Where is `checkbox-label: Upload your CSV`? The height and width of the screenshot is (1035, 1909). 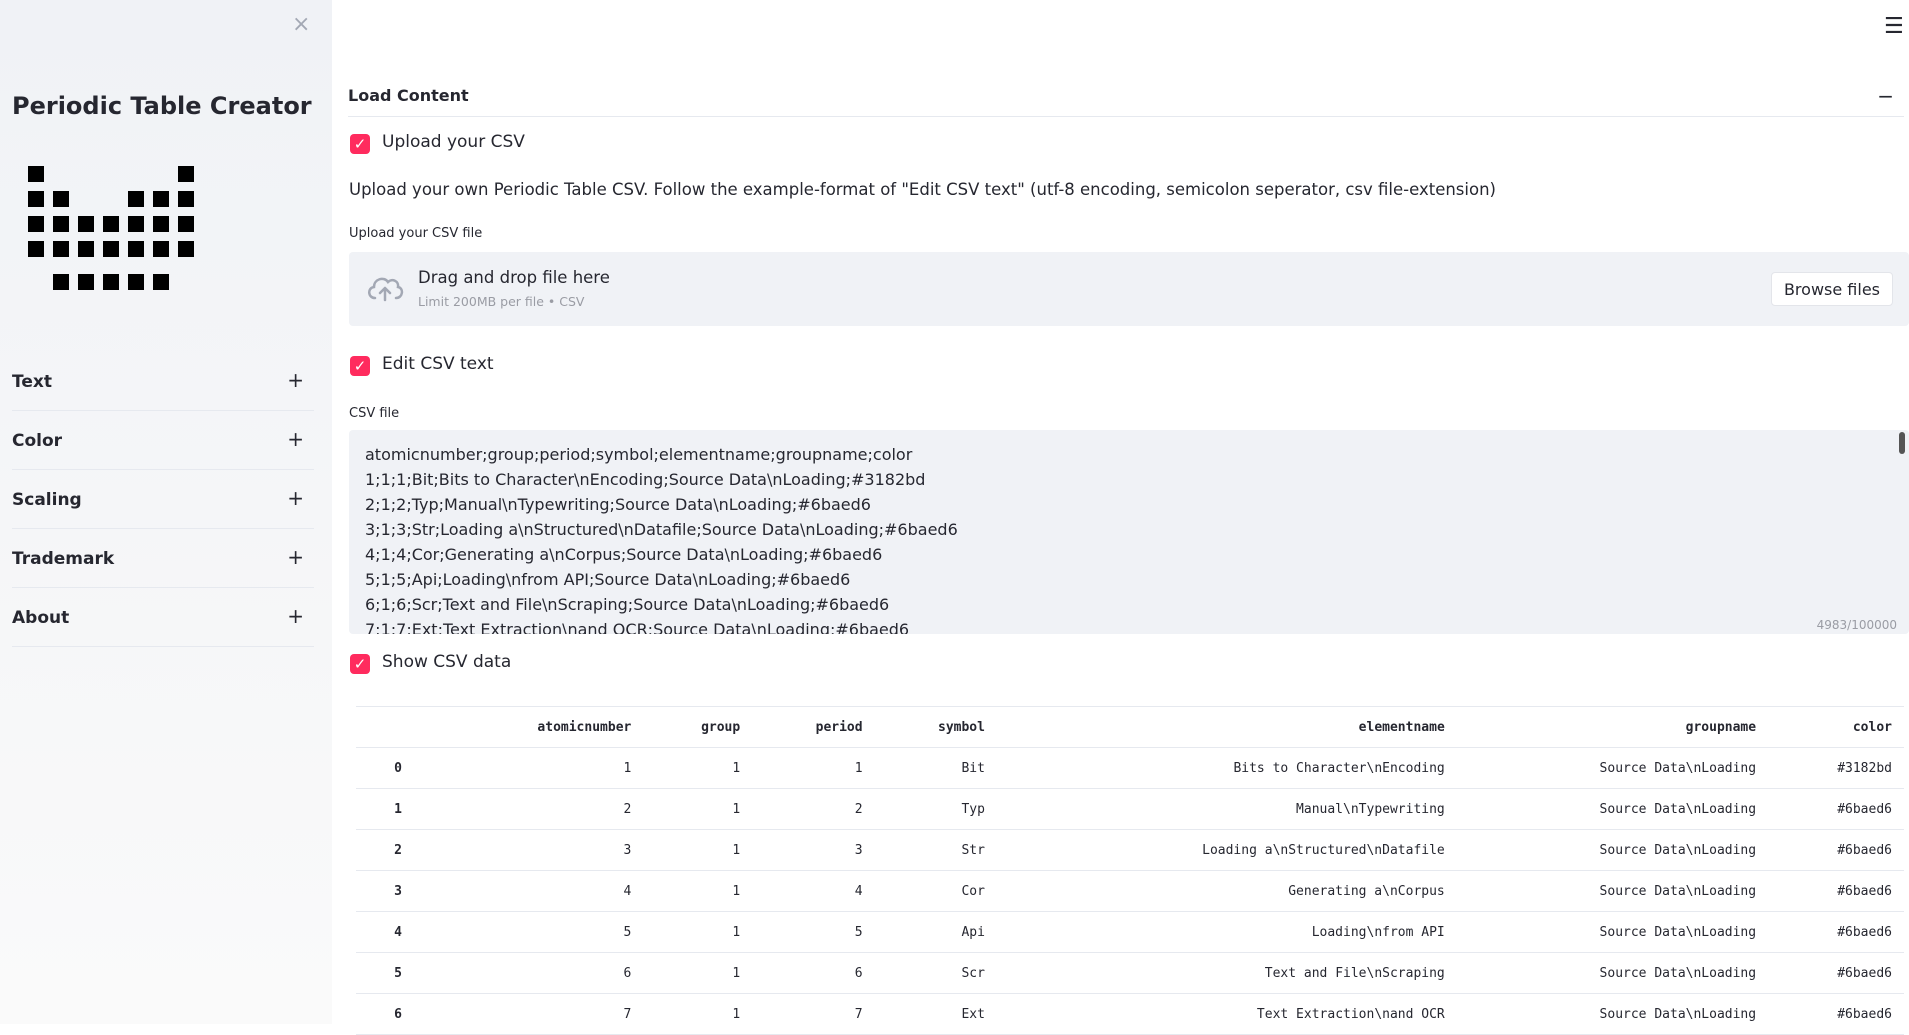 checkbox-label: Upload your CSV is located at coordinates (453, 142).